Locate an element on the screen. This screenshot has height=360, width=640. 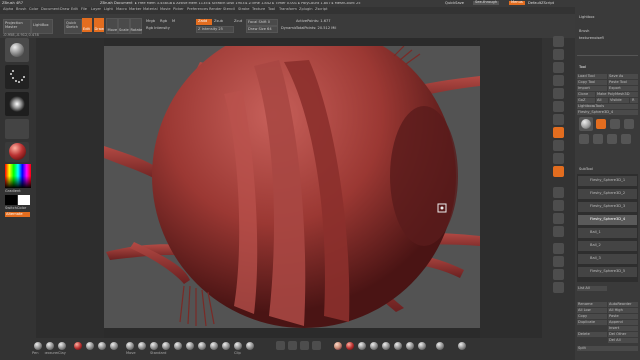
subtool-row: Fleshy_Sphere3D_3 is located at coordinates (607, 207).